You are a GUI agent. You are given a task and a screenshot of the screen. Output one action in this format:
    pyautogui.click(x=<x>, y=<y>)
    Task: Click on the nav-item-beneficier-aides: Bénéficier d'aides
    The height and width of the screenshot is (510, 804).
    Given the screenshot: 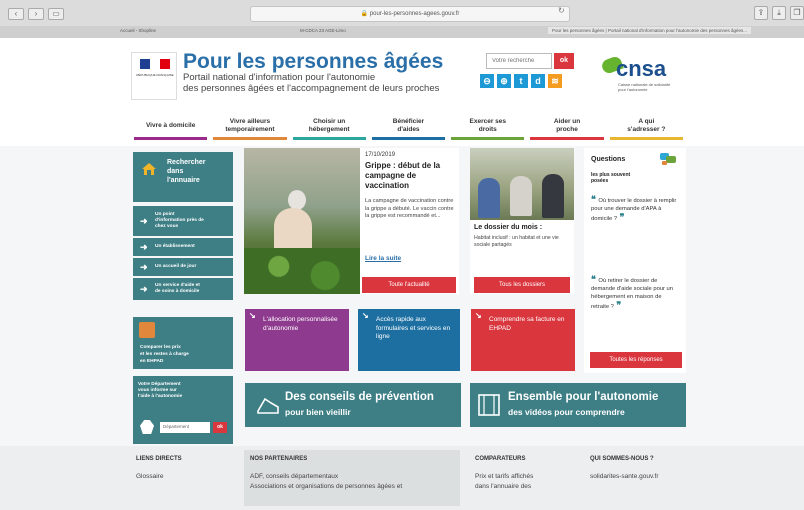 What is the action you would take?
    pyautogui.click(x=408, y=126)
    